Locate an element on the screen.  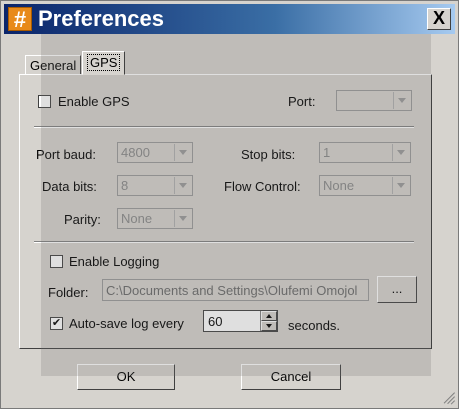
parity-label: Parity: is located at coordinates (82, 219).